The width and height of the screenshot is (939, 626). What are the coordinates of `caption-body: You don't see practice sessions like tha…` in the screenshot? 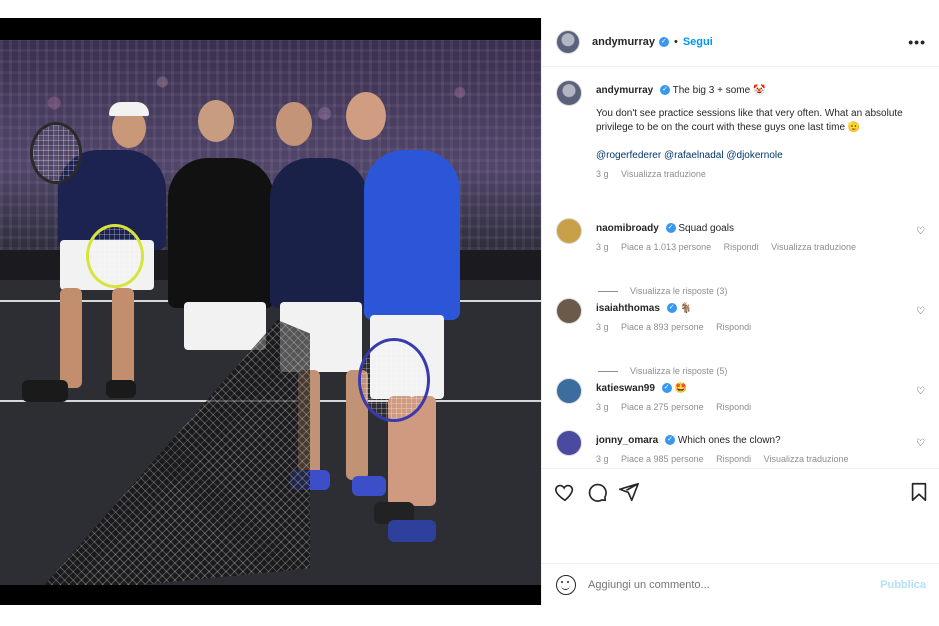 It's located at (749, 120).